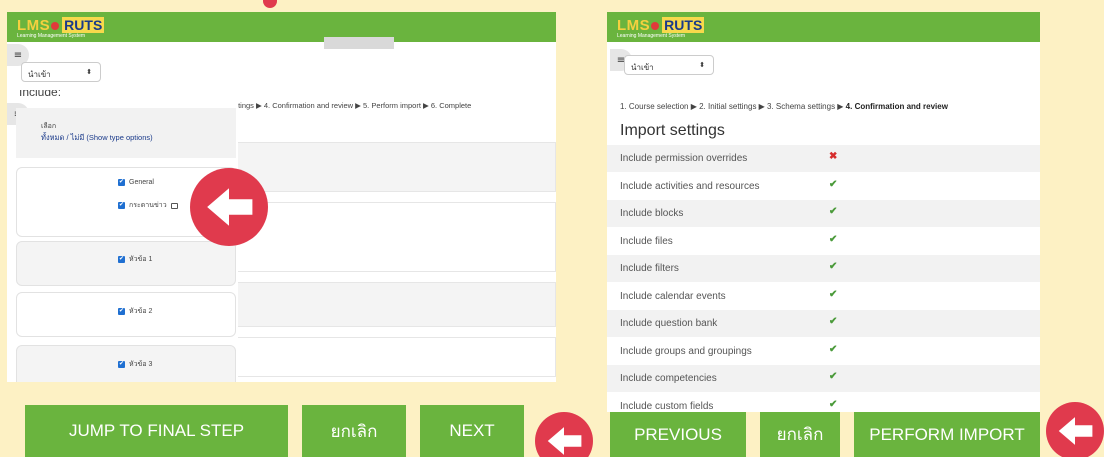  Describe the element at coordinates (673, 296) in the screenshot. I see `settings-row-label: Include calendar events` at that location.